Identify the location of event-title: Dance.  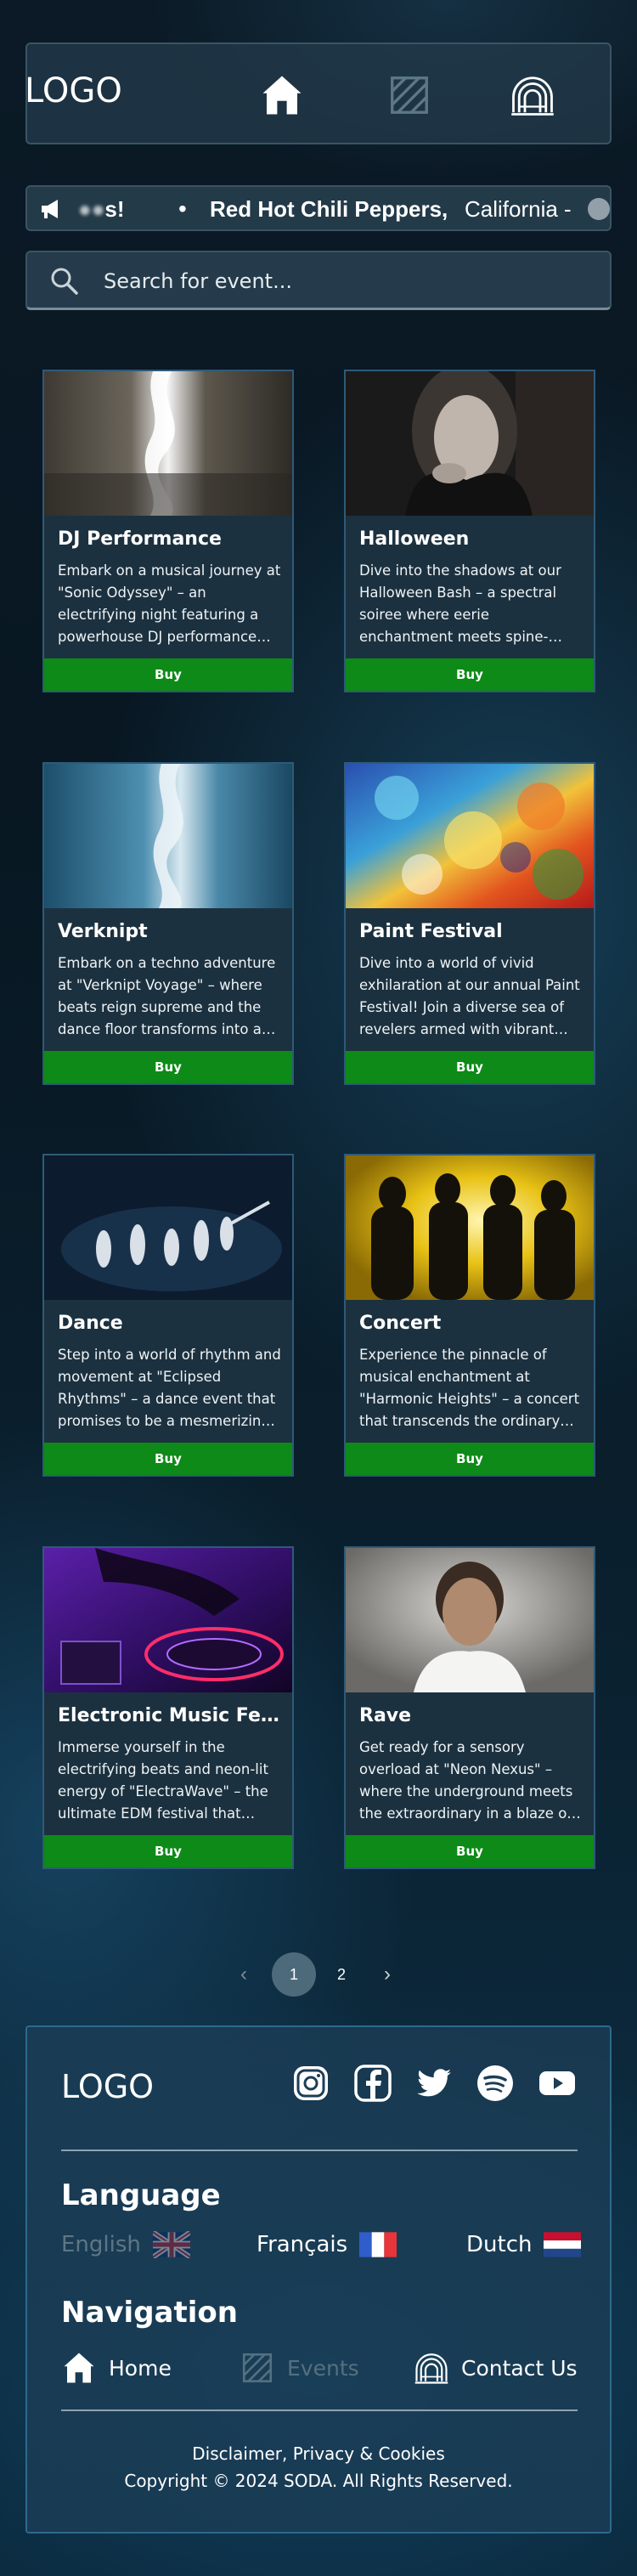
(90, 1323).